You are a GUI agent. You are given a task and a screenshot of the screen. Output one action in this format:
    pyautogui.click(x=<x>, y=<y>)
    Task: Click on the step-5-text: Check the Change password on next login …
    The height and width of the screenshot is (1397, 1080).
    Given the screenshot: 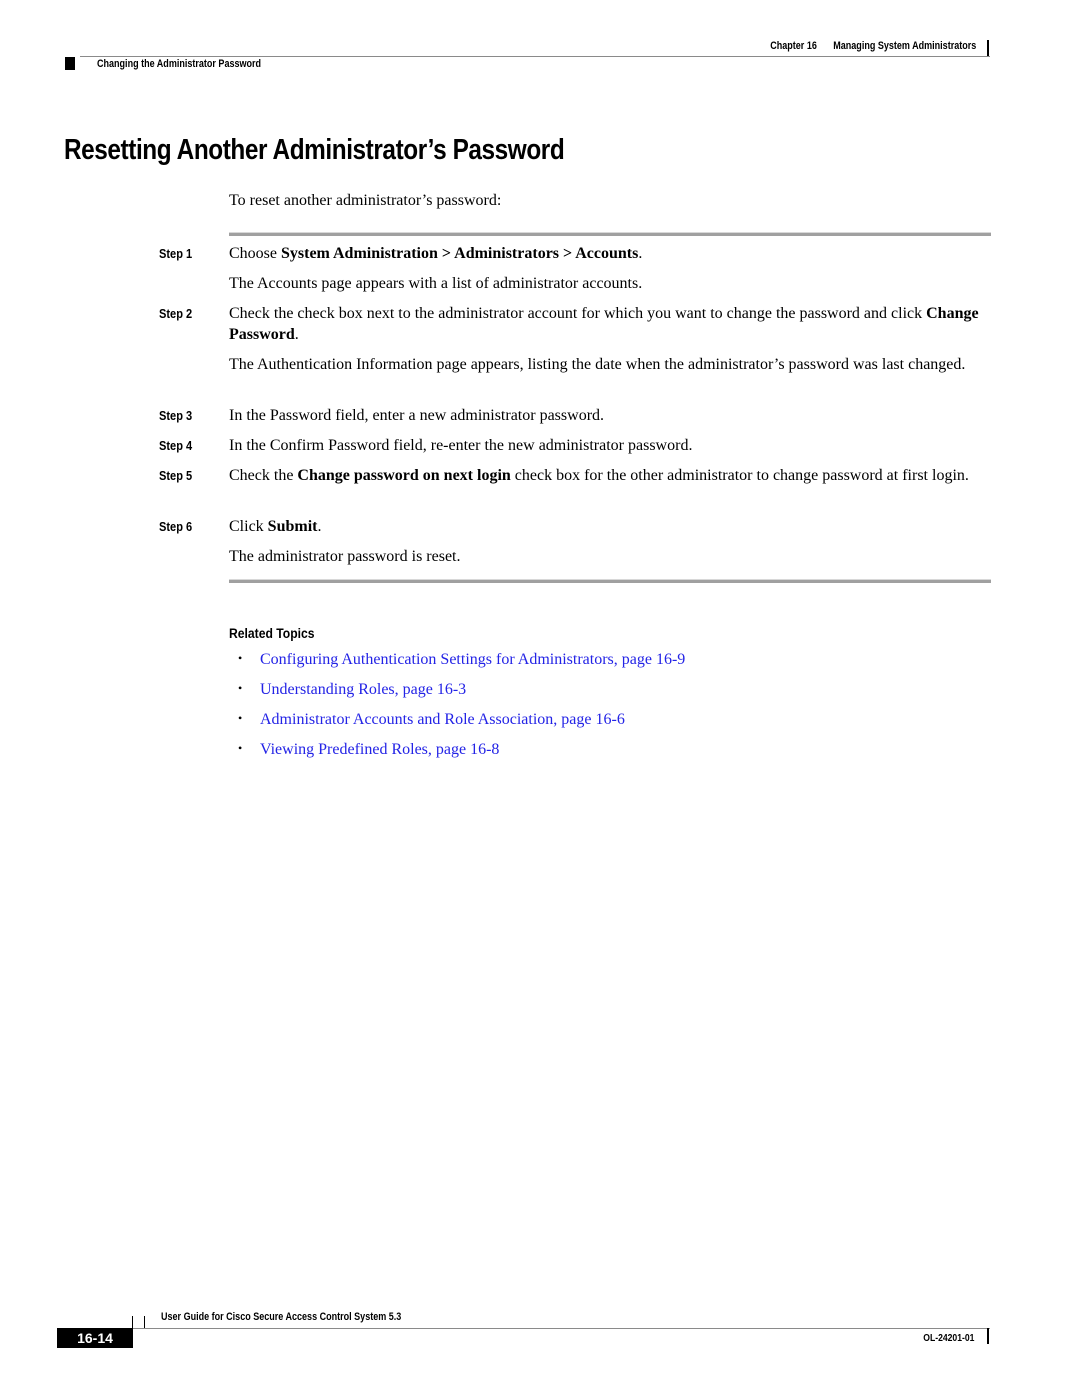 What is the action you would take?
    pyautogui.click(x=599, y=475)
    